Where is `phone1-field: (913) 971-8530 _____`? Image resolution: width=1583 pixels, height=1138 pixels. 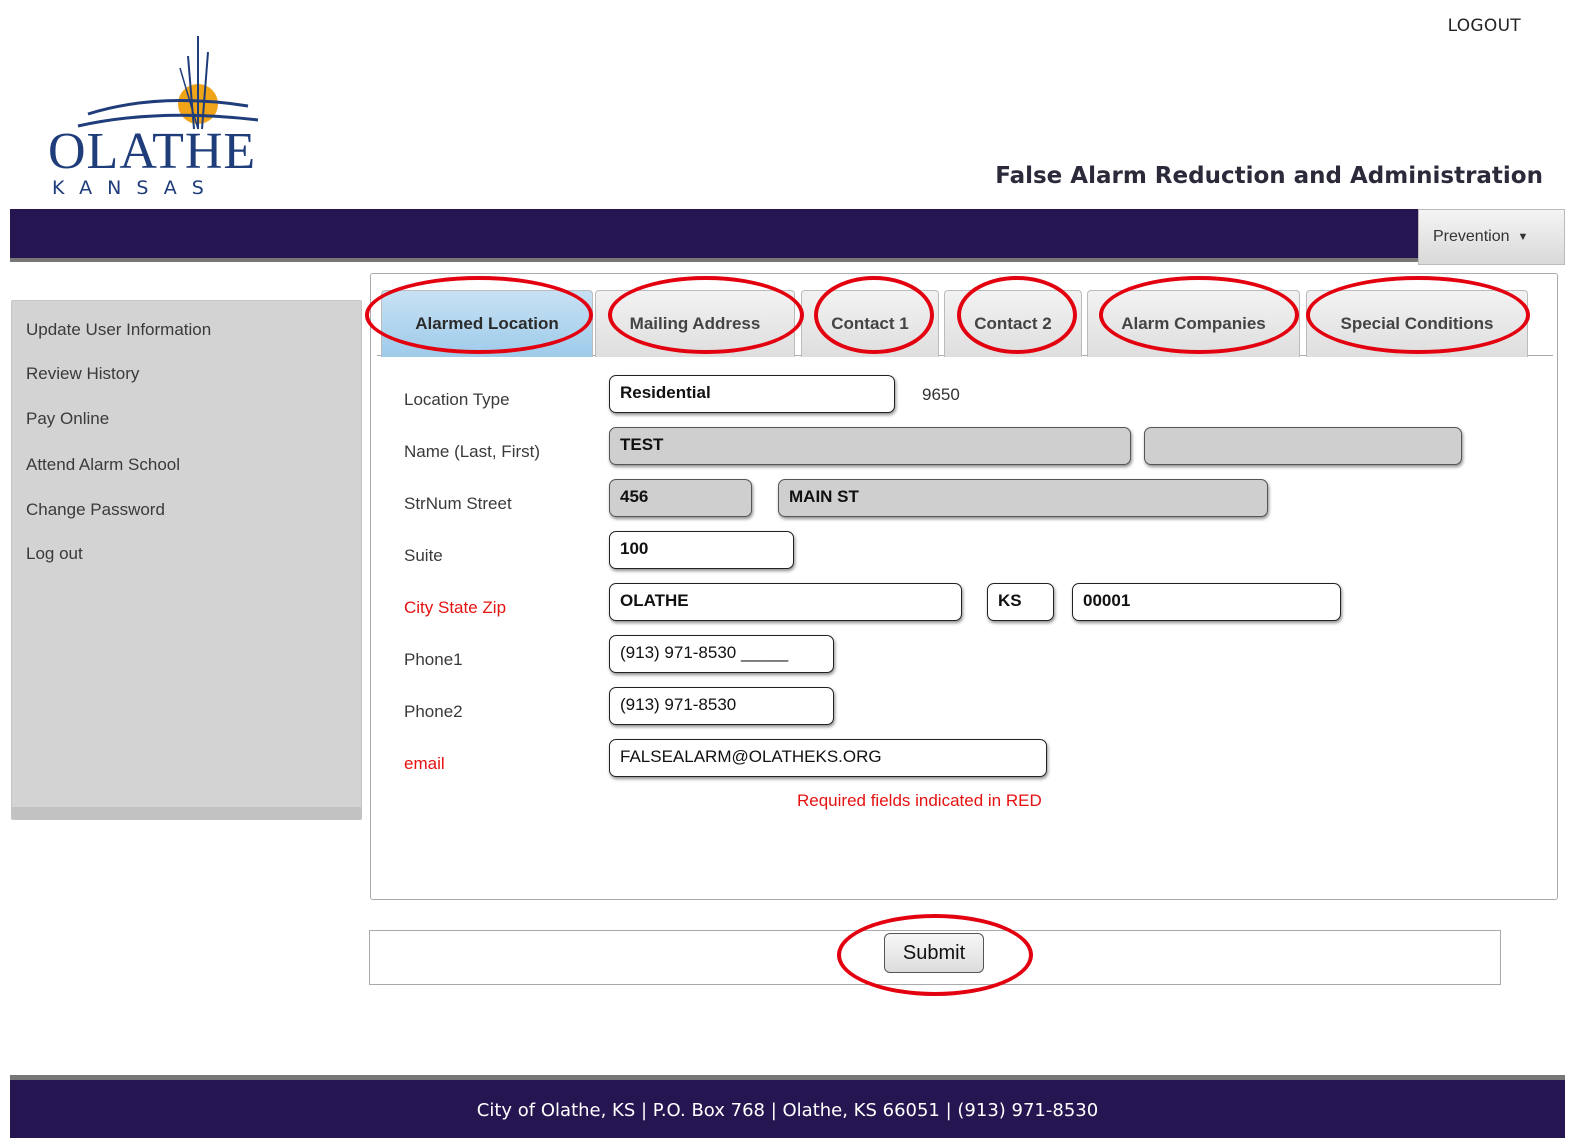 phone1-field: (913) 971-8530 _____ is located at coordinates (721, 654).